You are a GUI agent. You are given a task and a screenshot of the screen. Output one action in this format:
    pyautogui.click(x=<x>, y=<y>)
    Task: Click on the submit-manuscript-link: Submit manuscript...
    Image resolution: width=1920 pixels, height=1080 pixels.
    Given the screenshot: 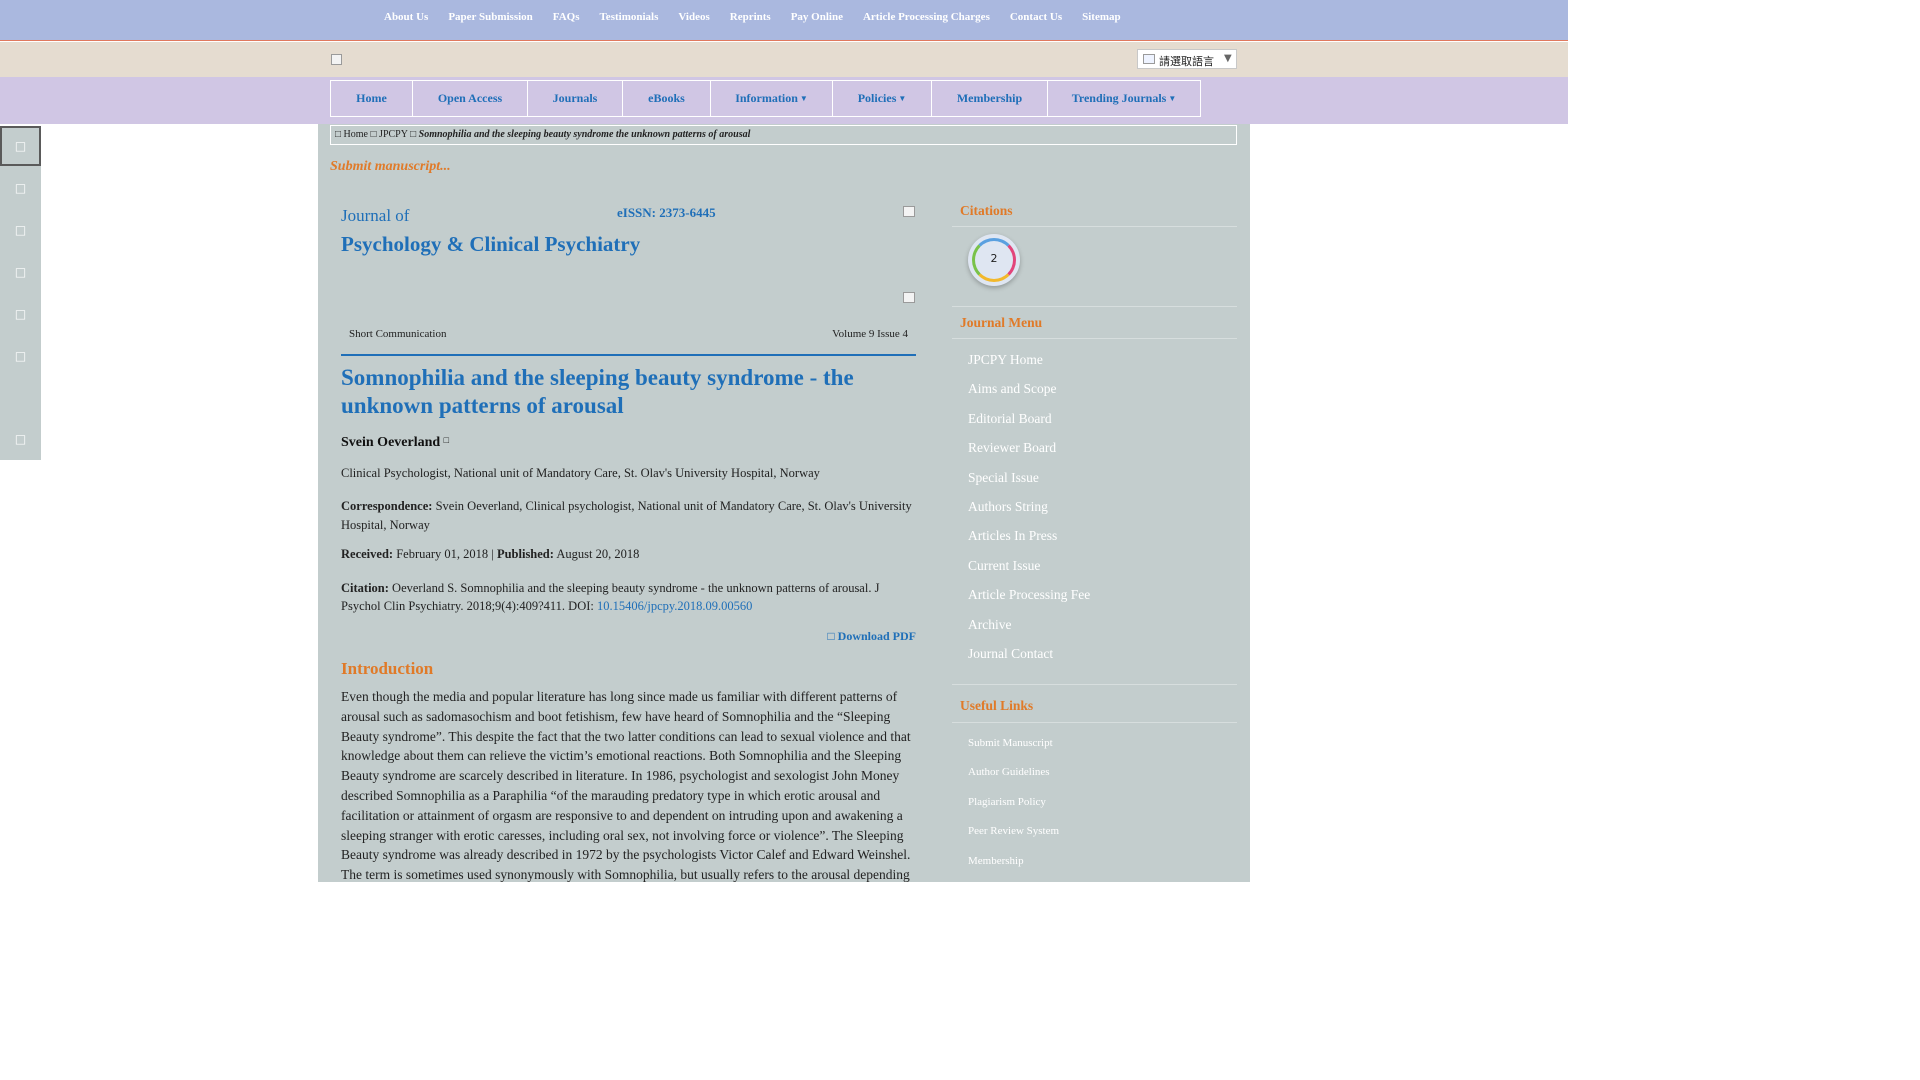 What is the action you would take?
    pyautogui.click(x=390, y=167)
    